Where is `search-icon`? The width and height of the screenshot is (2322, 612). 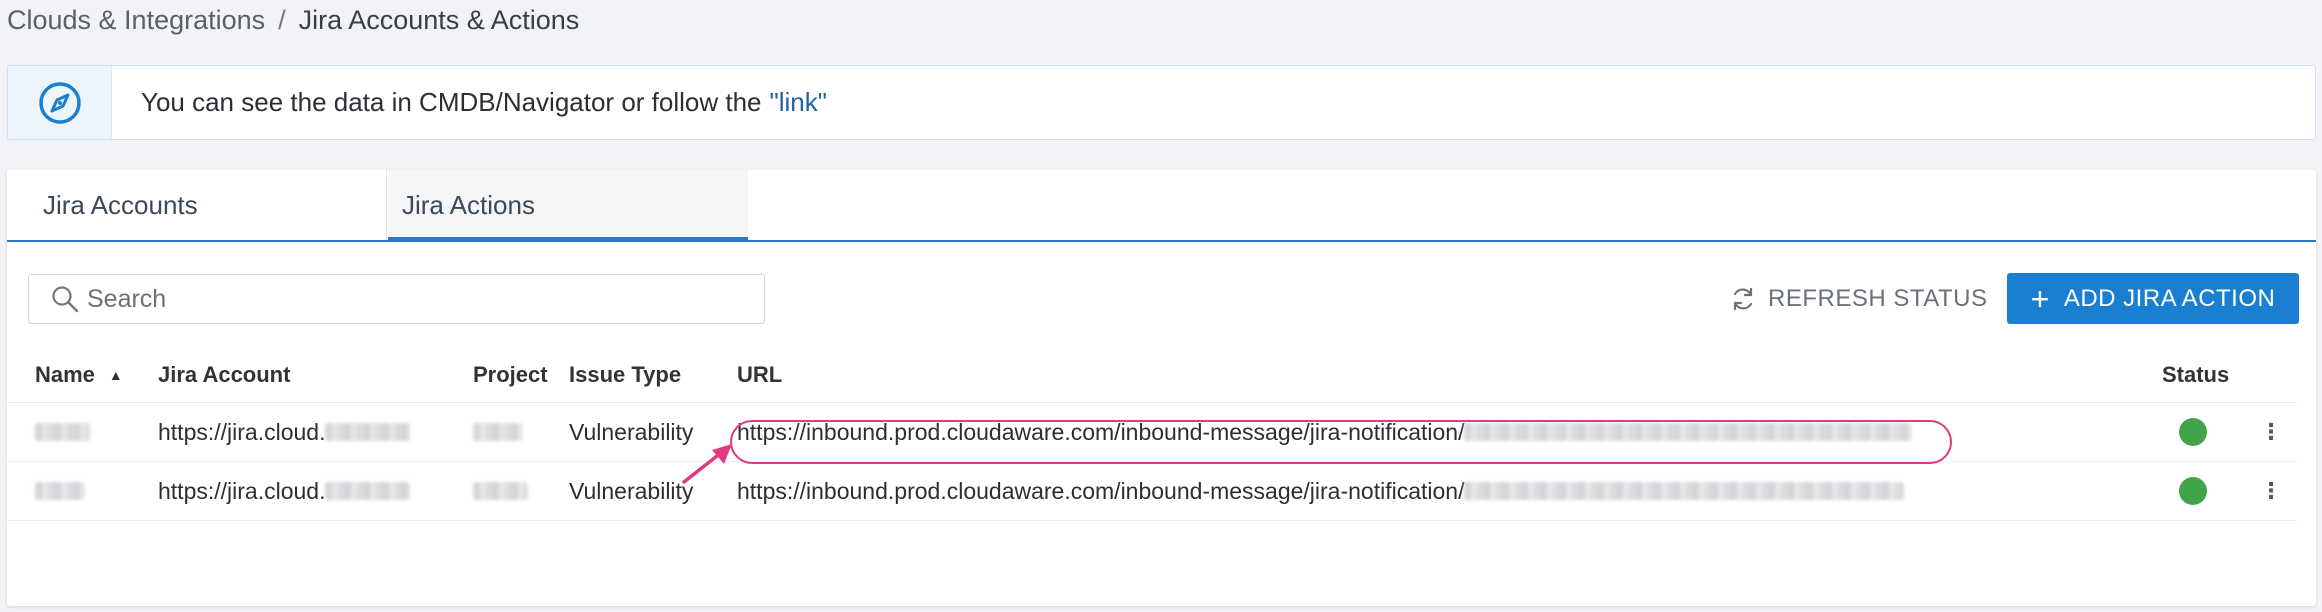
search-icon is located at coordinates (65, 299).